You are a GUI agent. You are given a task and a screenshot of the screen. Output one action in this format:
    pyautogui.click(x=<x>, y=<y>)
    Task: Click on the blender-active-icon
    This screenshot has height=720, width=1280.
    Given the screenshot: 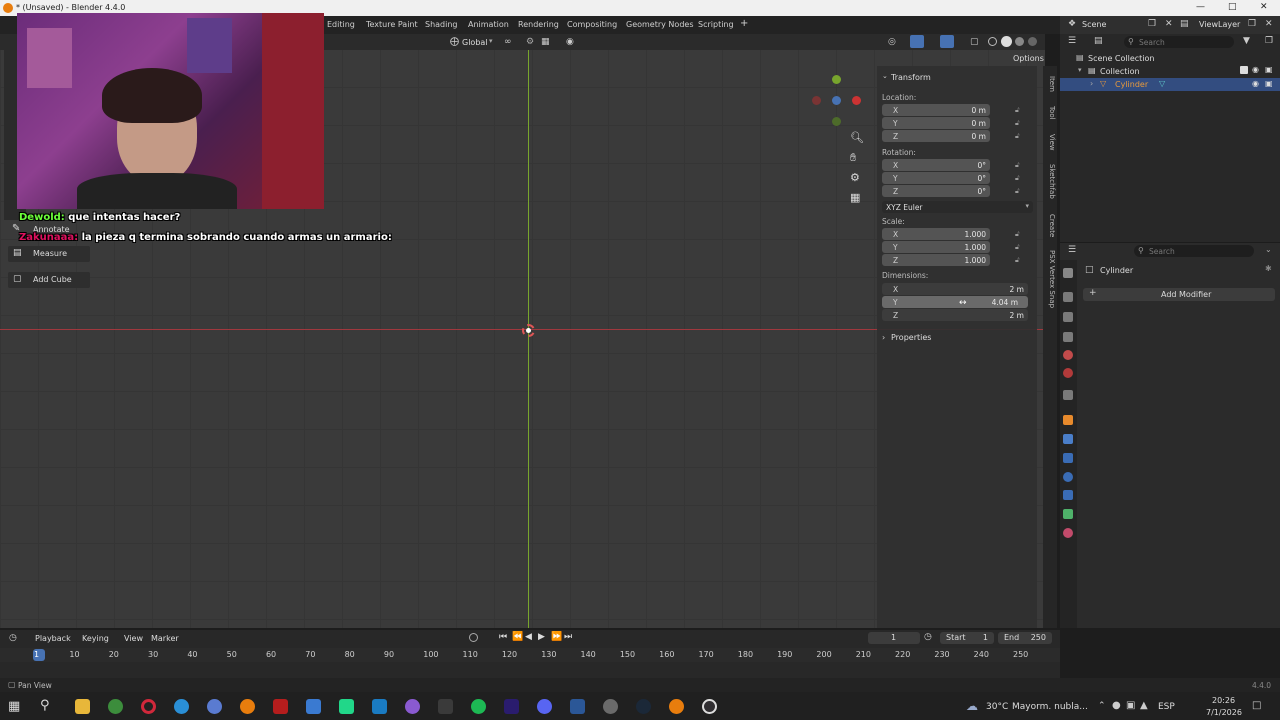 What is the action you would take?
    pyautogui.click(x=676, y=706)
    